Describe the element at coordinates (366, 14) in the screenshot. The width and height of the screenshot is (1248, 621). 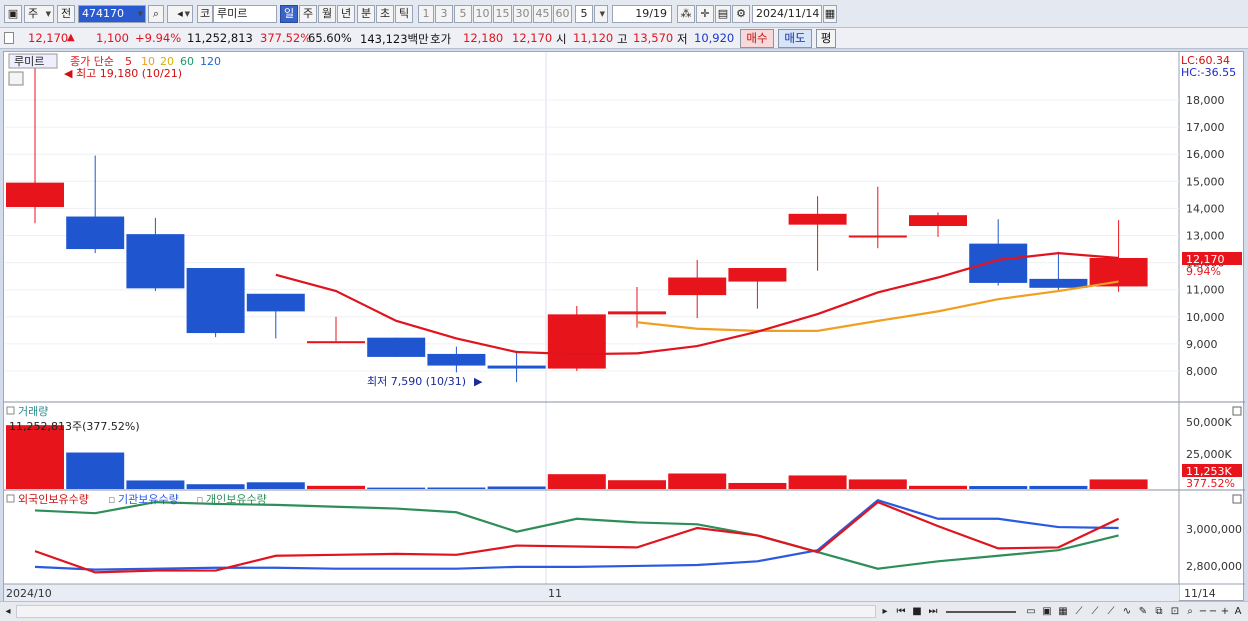
I see `tab-minute: 분` at that location.